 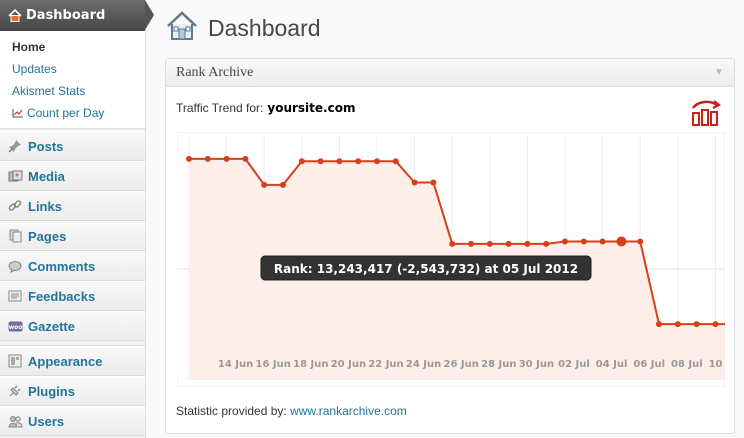 I want to click on dashboard-submenu: Home Updates Akismet Stats Count per Day, so click(x=72, y=80).